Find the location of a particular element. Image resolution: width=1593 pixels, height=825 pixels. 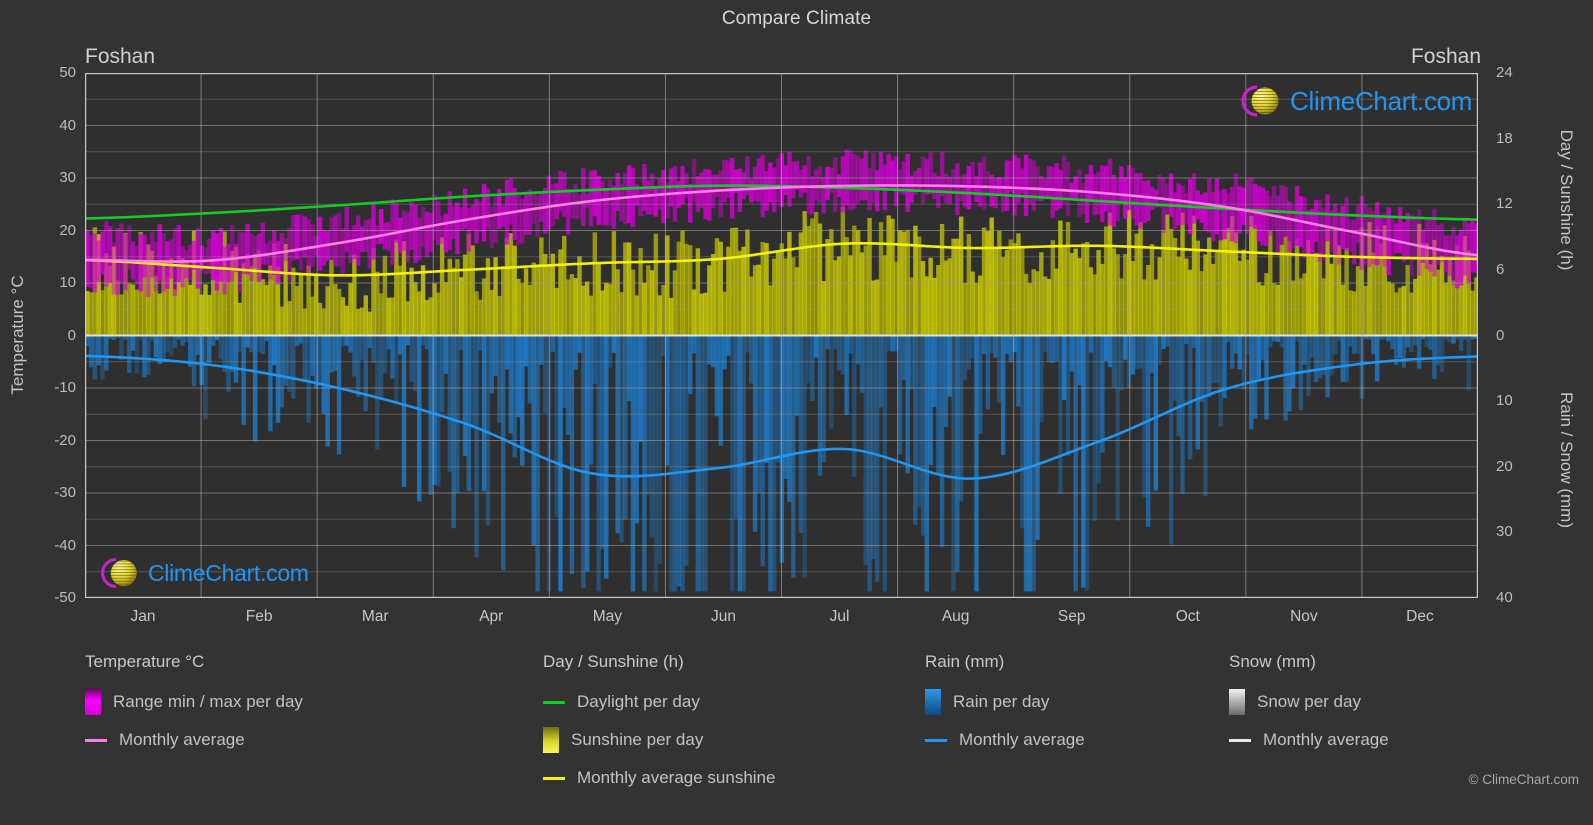

legend-group-rain: Rain (mm) Rain per day Monthly average is located at coordinates (1005, 707).